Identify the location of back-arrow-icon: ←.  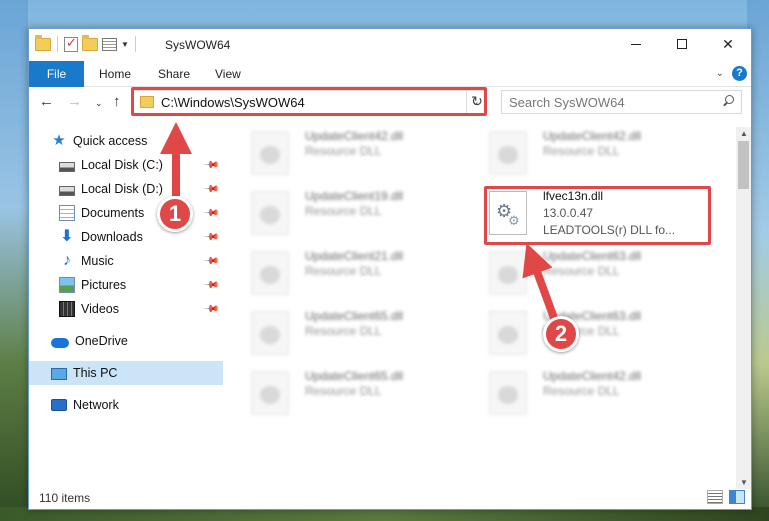
(46, 101).